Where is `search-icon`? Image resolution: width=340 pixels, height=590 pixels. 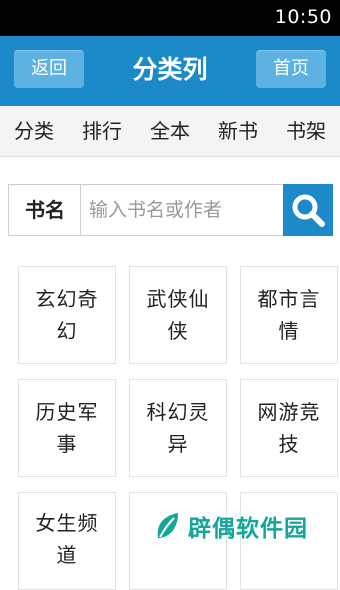 search-icon is located at coordinates (308, 210).